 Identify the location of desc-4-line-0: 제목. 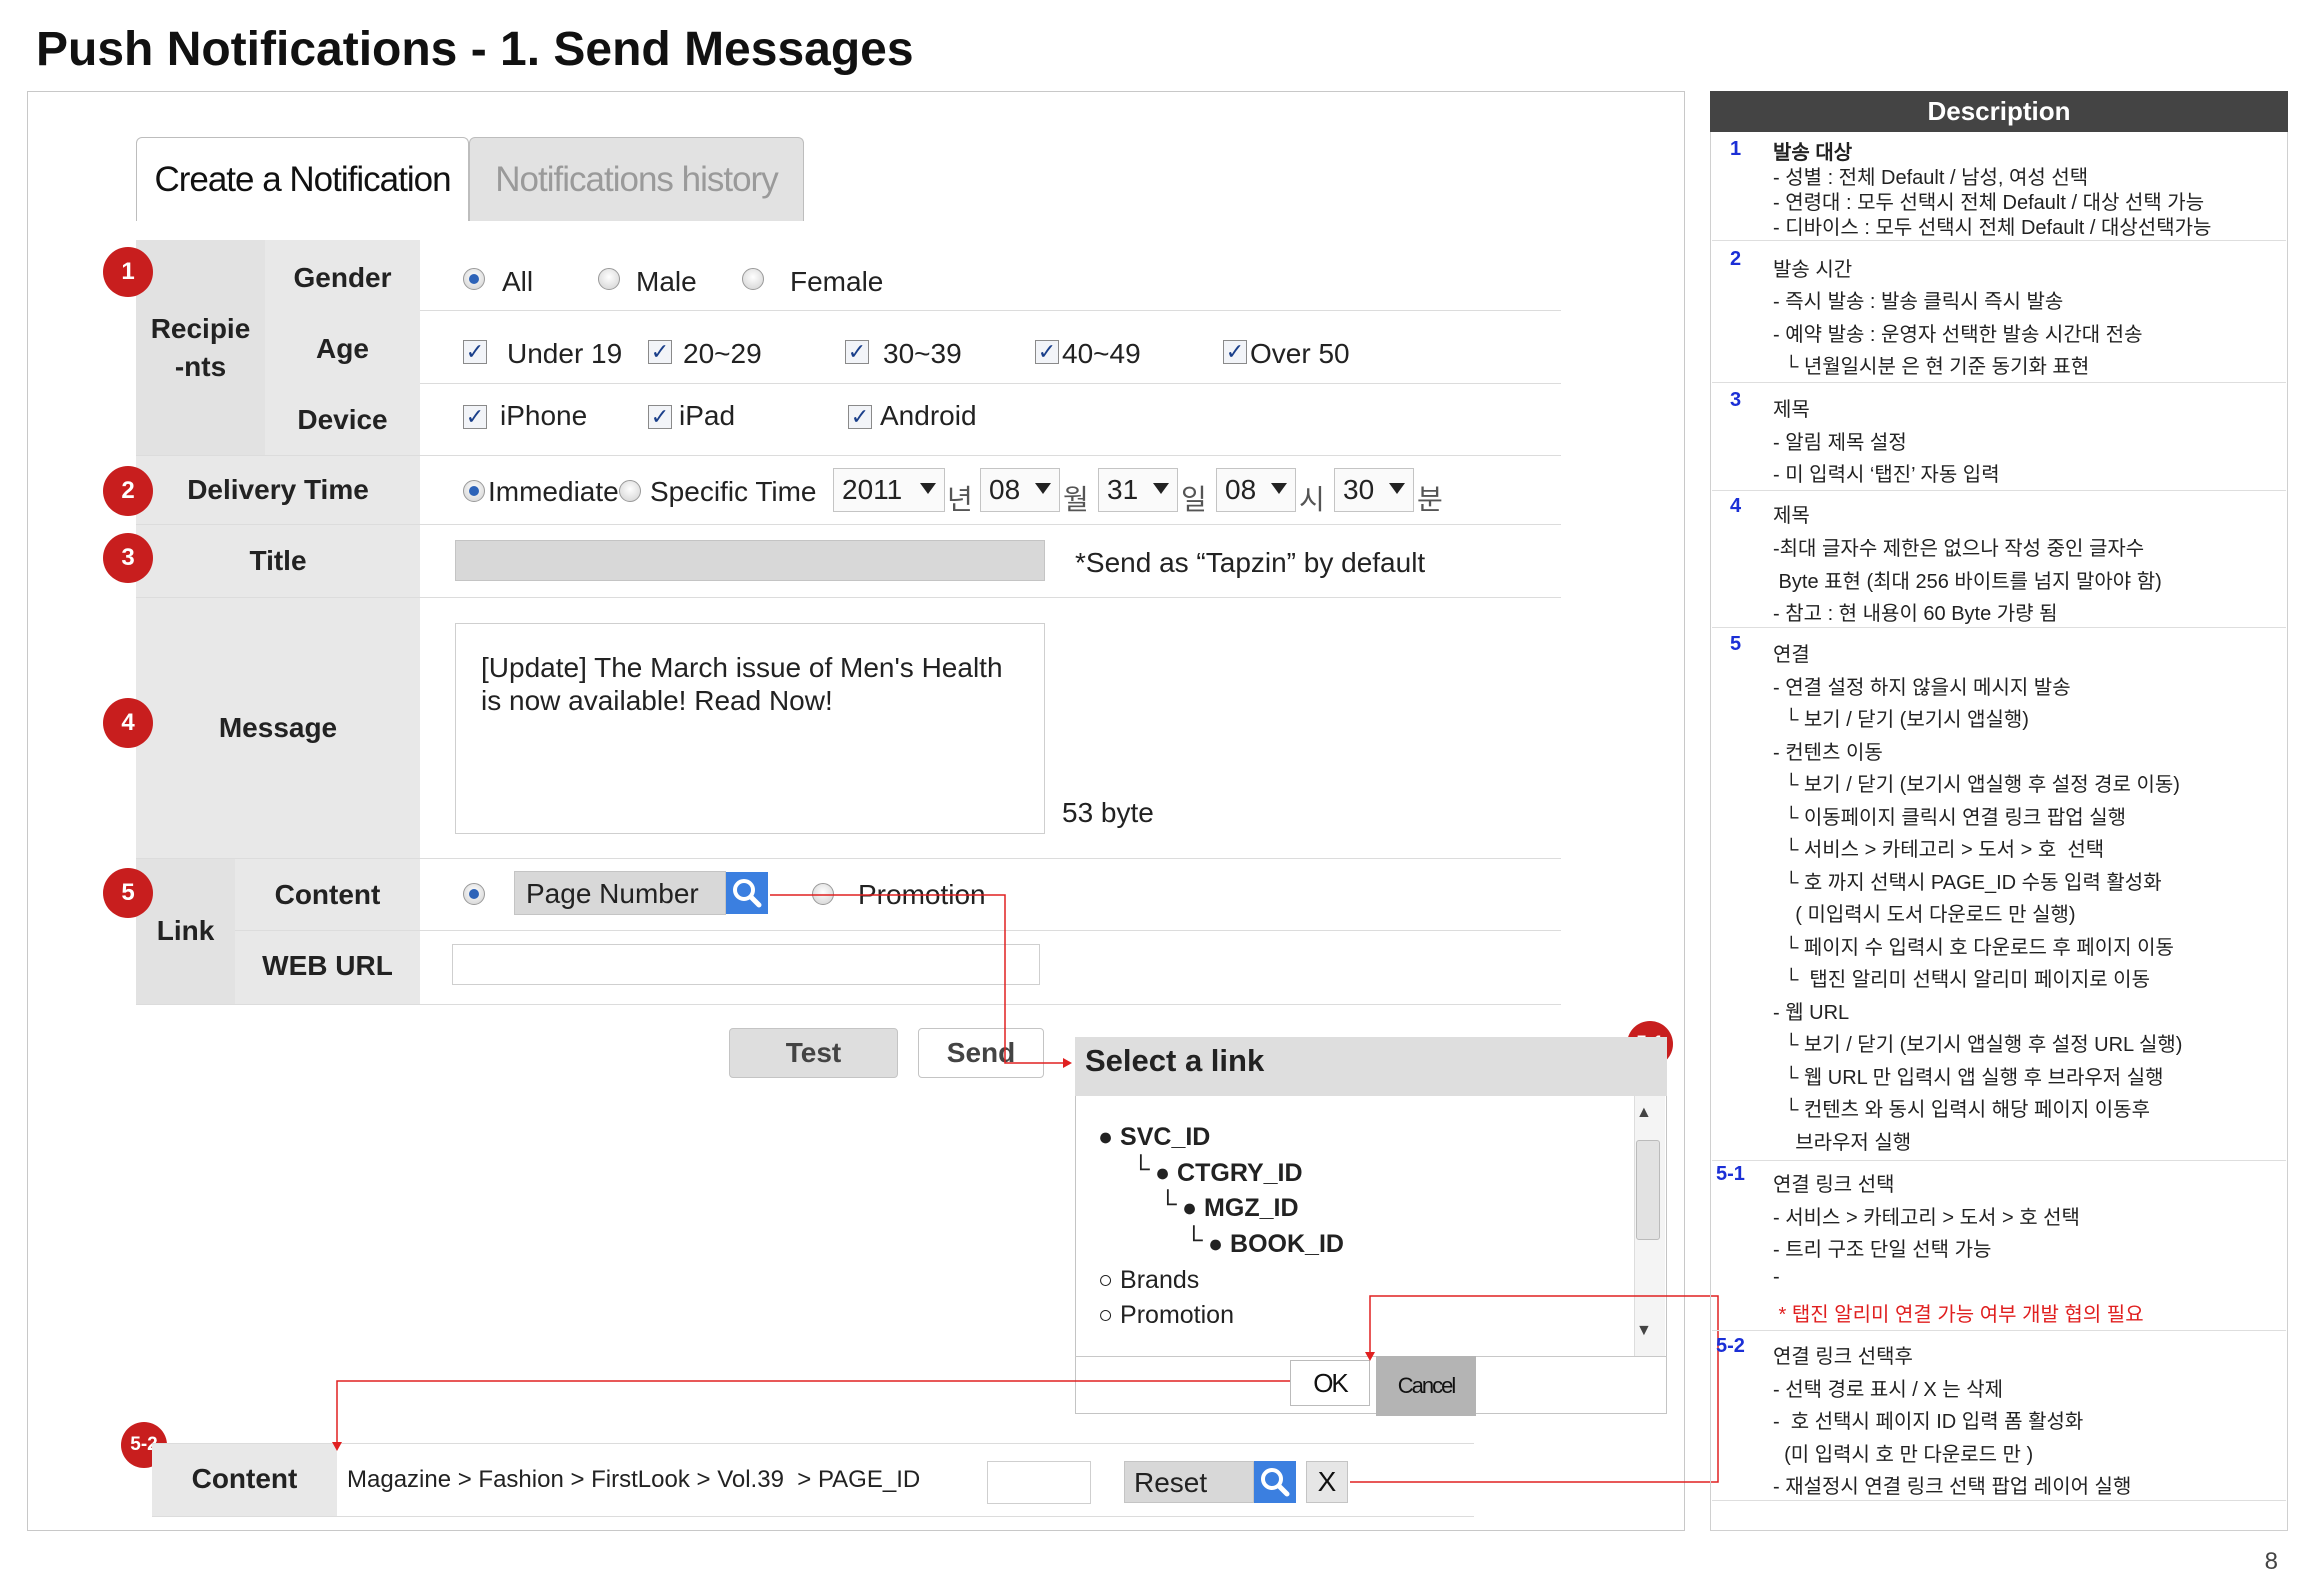
(1791, 516).